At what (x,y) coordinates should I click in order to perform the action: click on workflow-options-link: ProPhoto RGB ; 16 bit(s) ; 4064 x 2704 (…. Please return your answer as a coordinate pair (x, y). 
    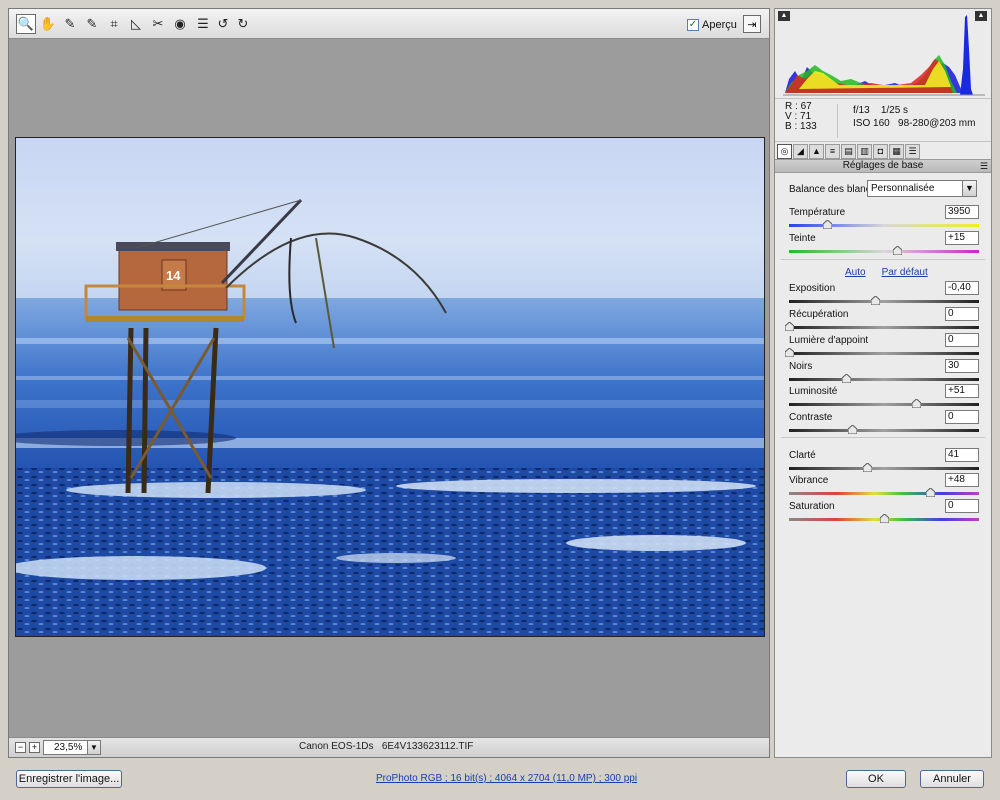
    Looking at the image, I should click on (506, 778).